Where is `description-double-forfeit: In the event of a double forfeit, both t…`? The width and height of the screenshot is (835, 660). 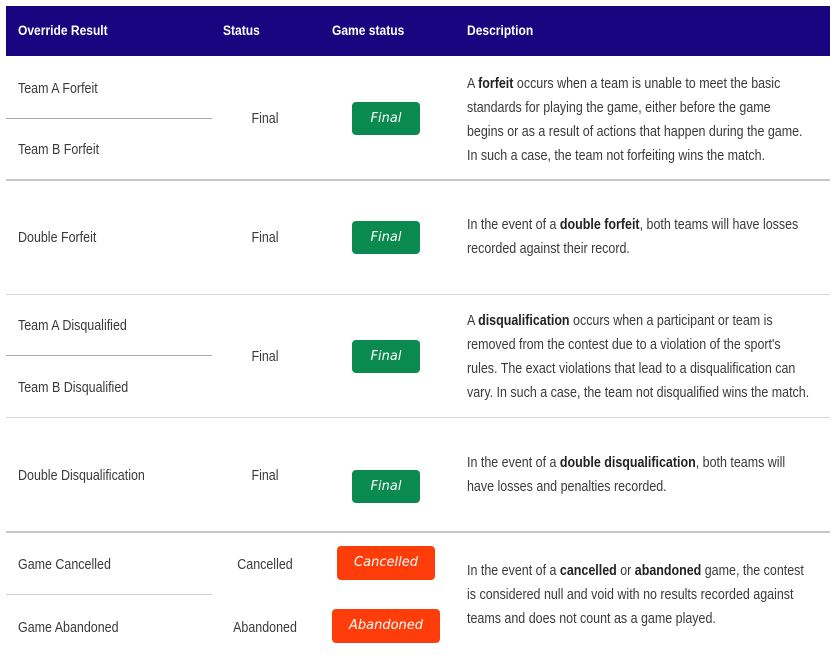 description-double-forfeit: In the event of a double forfeit, both t… is located at coordinates (633, 237).